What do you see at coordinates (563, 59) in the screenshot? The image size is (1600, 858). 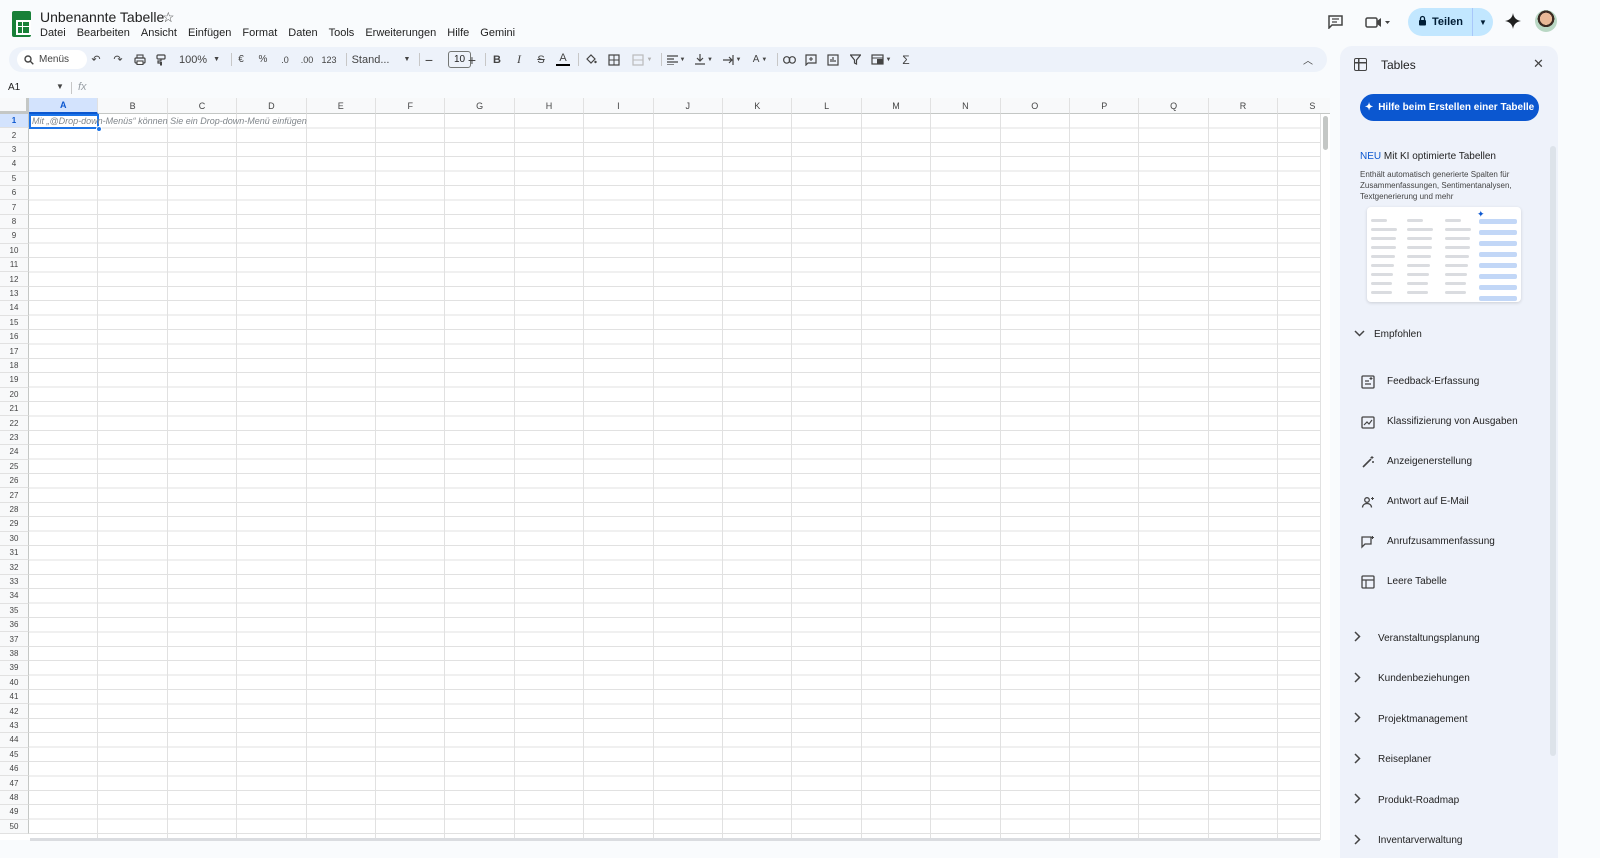 I see `text-color-icon: A` at bounding box center [563, 59].